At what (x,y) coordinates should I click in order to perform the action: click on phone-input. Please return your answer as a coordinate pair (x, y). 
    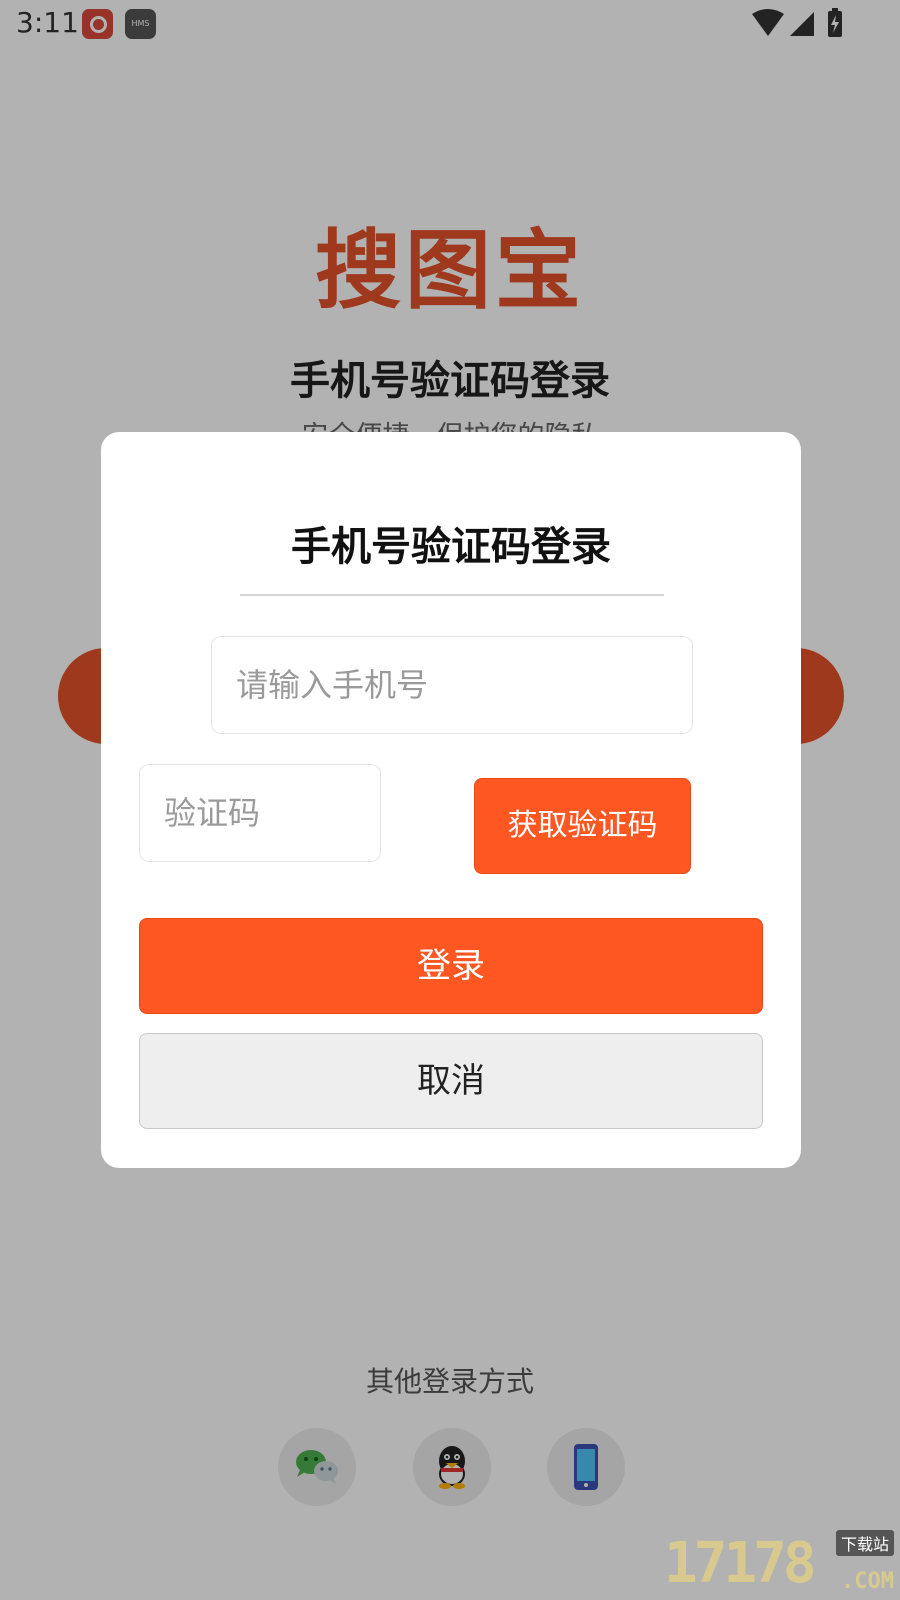
    Looking at the image, I should click on (452, 685).